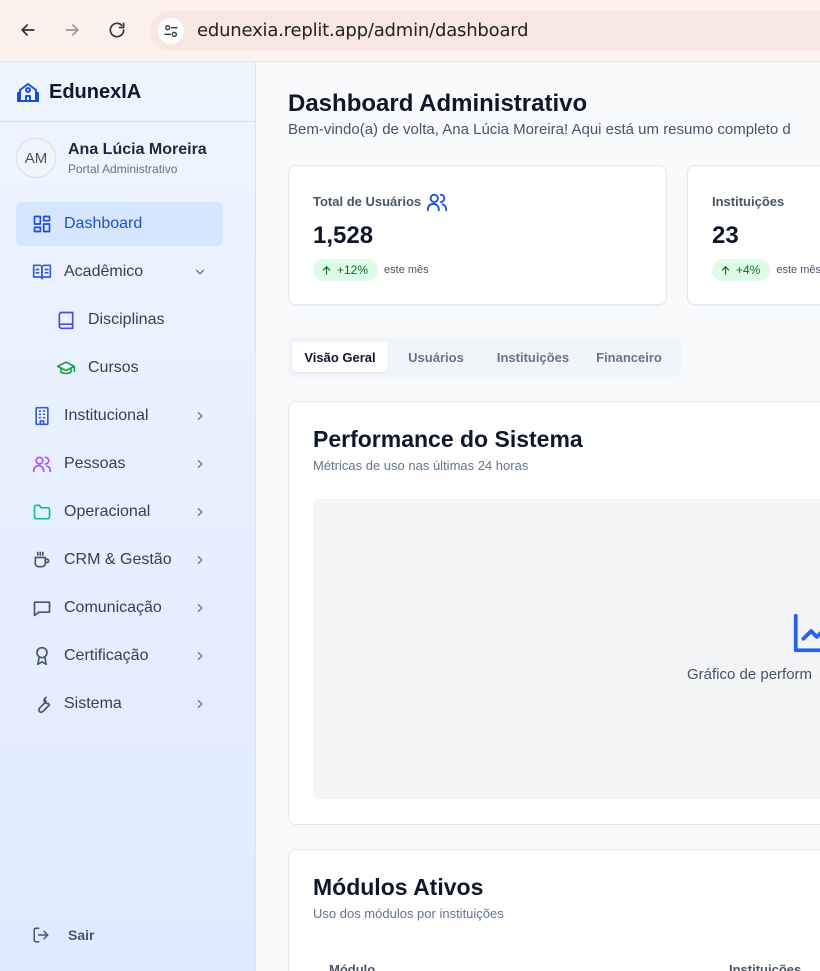  I want to click on back-button, so click(28, 30).